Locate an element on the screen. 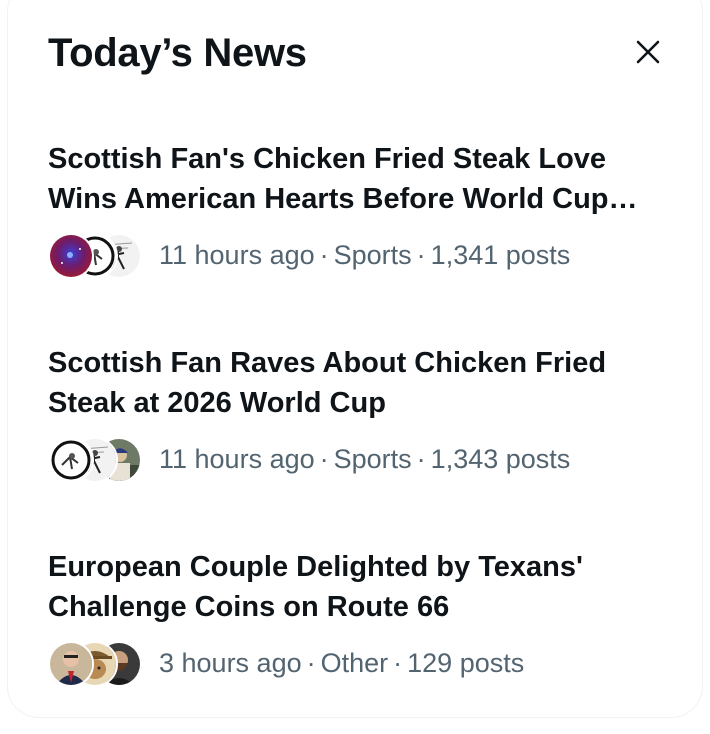 The width and height of the screenshot is (710, 734). news-meta: 11 hours ago · Sports · 1,343 posts is located at coordinates (363, 459).